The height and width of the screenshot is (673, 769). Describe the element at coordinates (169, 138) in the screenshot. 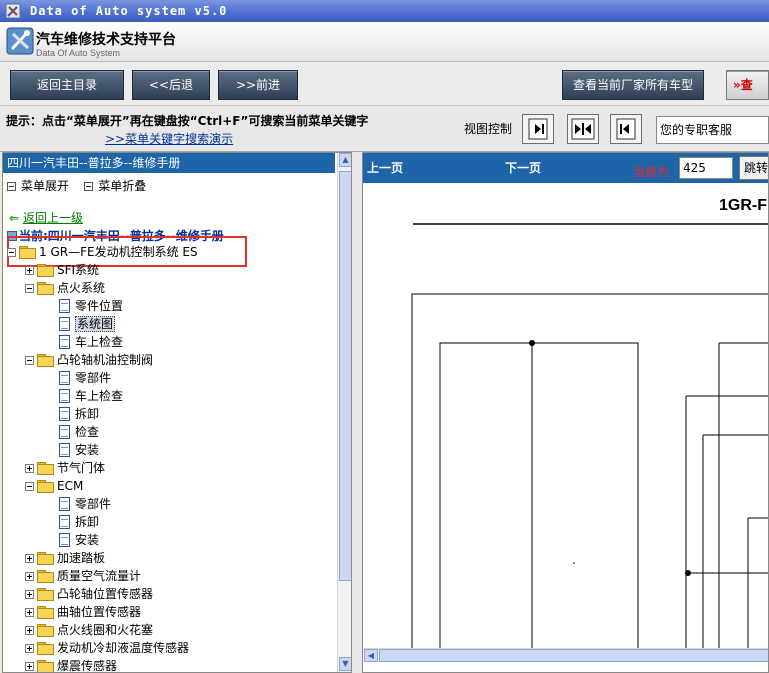

I see `search-demo-link: >>菜单关键字搜索演示` at that location.